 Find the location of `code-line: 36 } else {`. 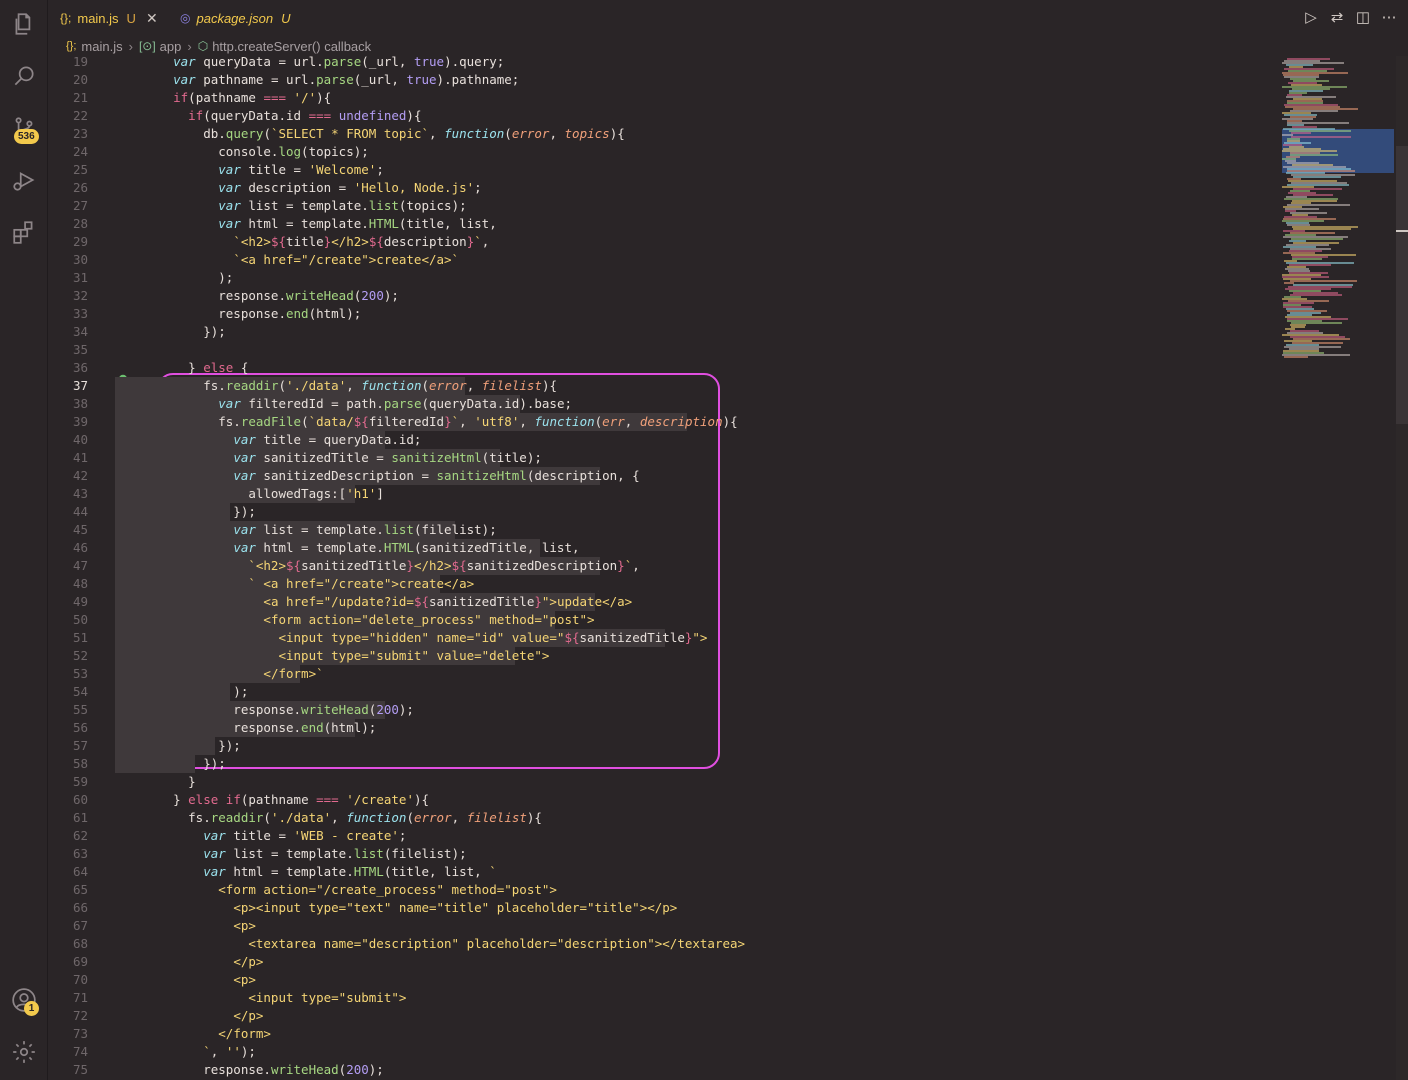

code-line: 36 } else { is located at coordinates (663, 368).